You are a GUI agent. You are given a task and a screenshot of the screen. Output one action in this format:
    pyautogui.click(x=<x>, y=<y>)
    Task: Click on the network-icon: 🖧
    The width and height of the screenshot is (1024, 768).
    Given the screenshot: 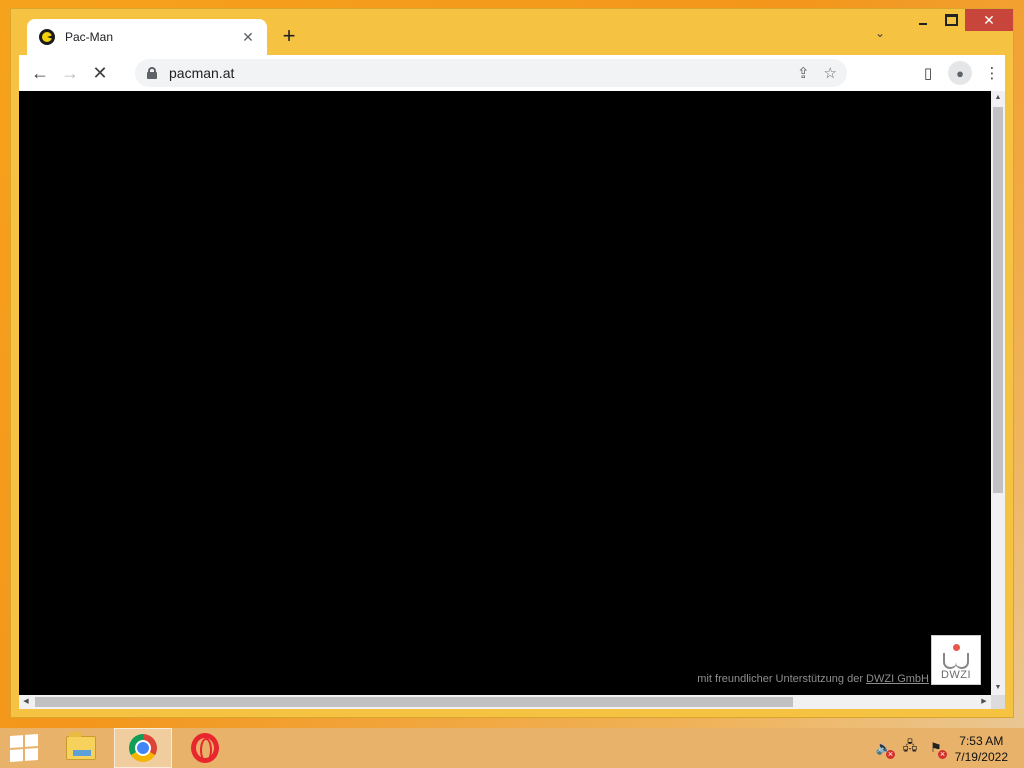 What is the action you would take?
    pyautogui.click(x=910, y=747)
    